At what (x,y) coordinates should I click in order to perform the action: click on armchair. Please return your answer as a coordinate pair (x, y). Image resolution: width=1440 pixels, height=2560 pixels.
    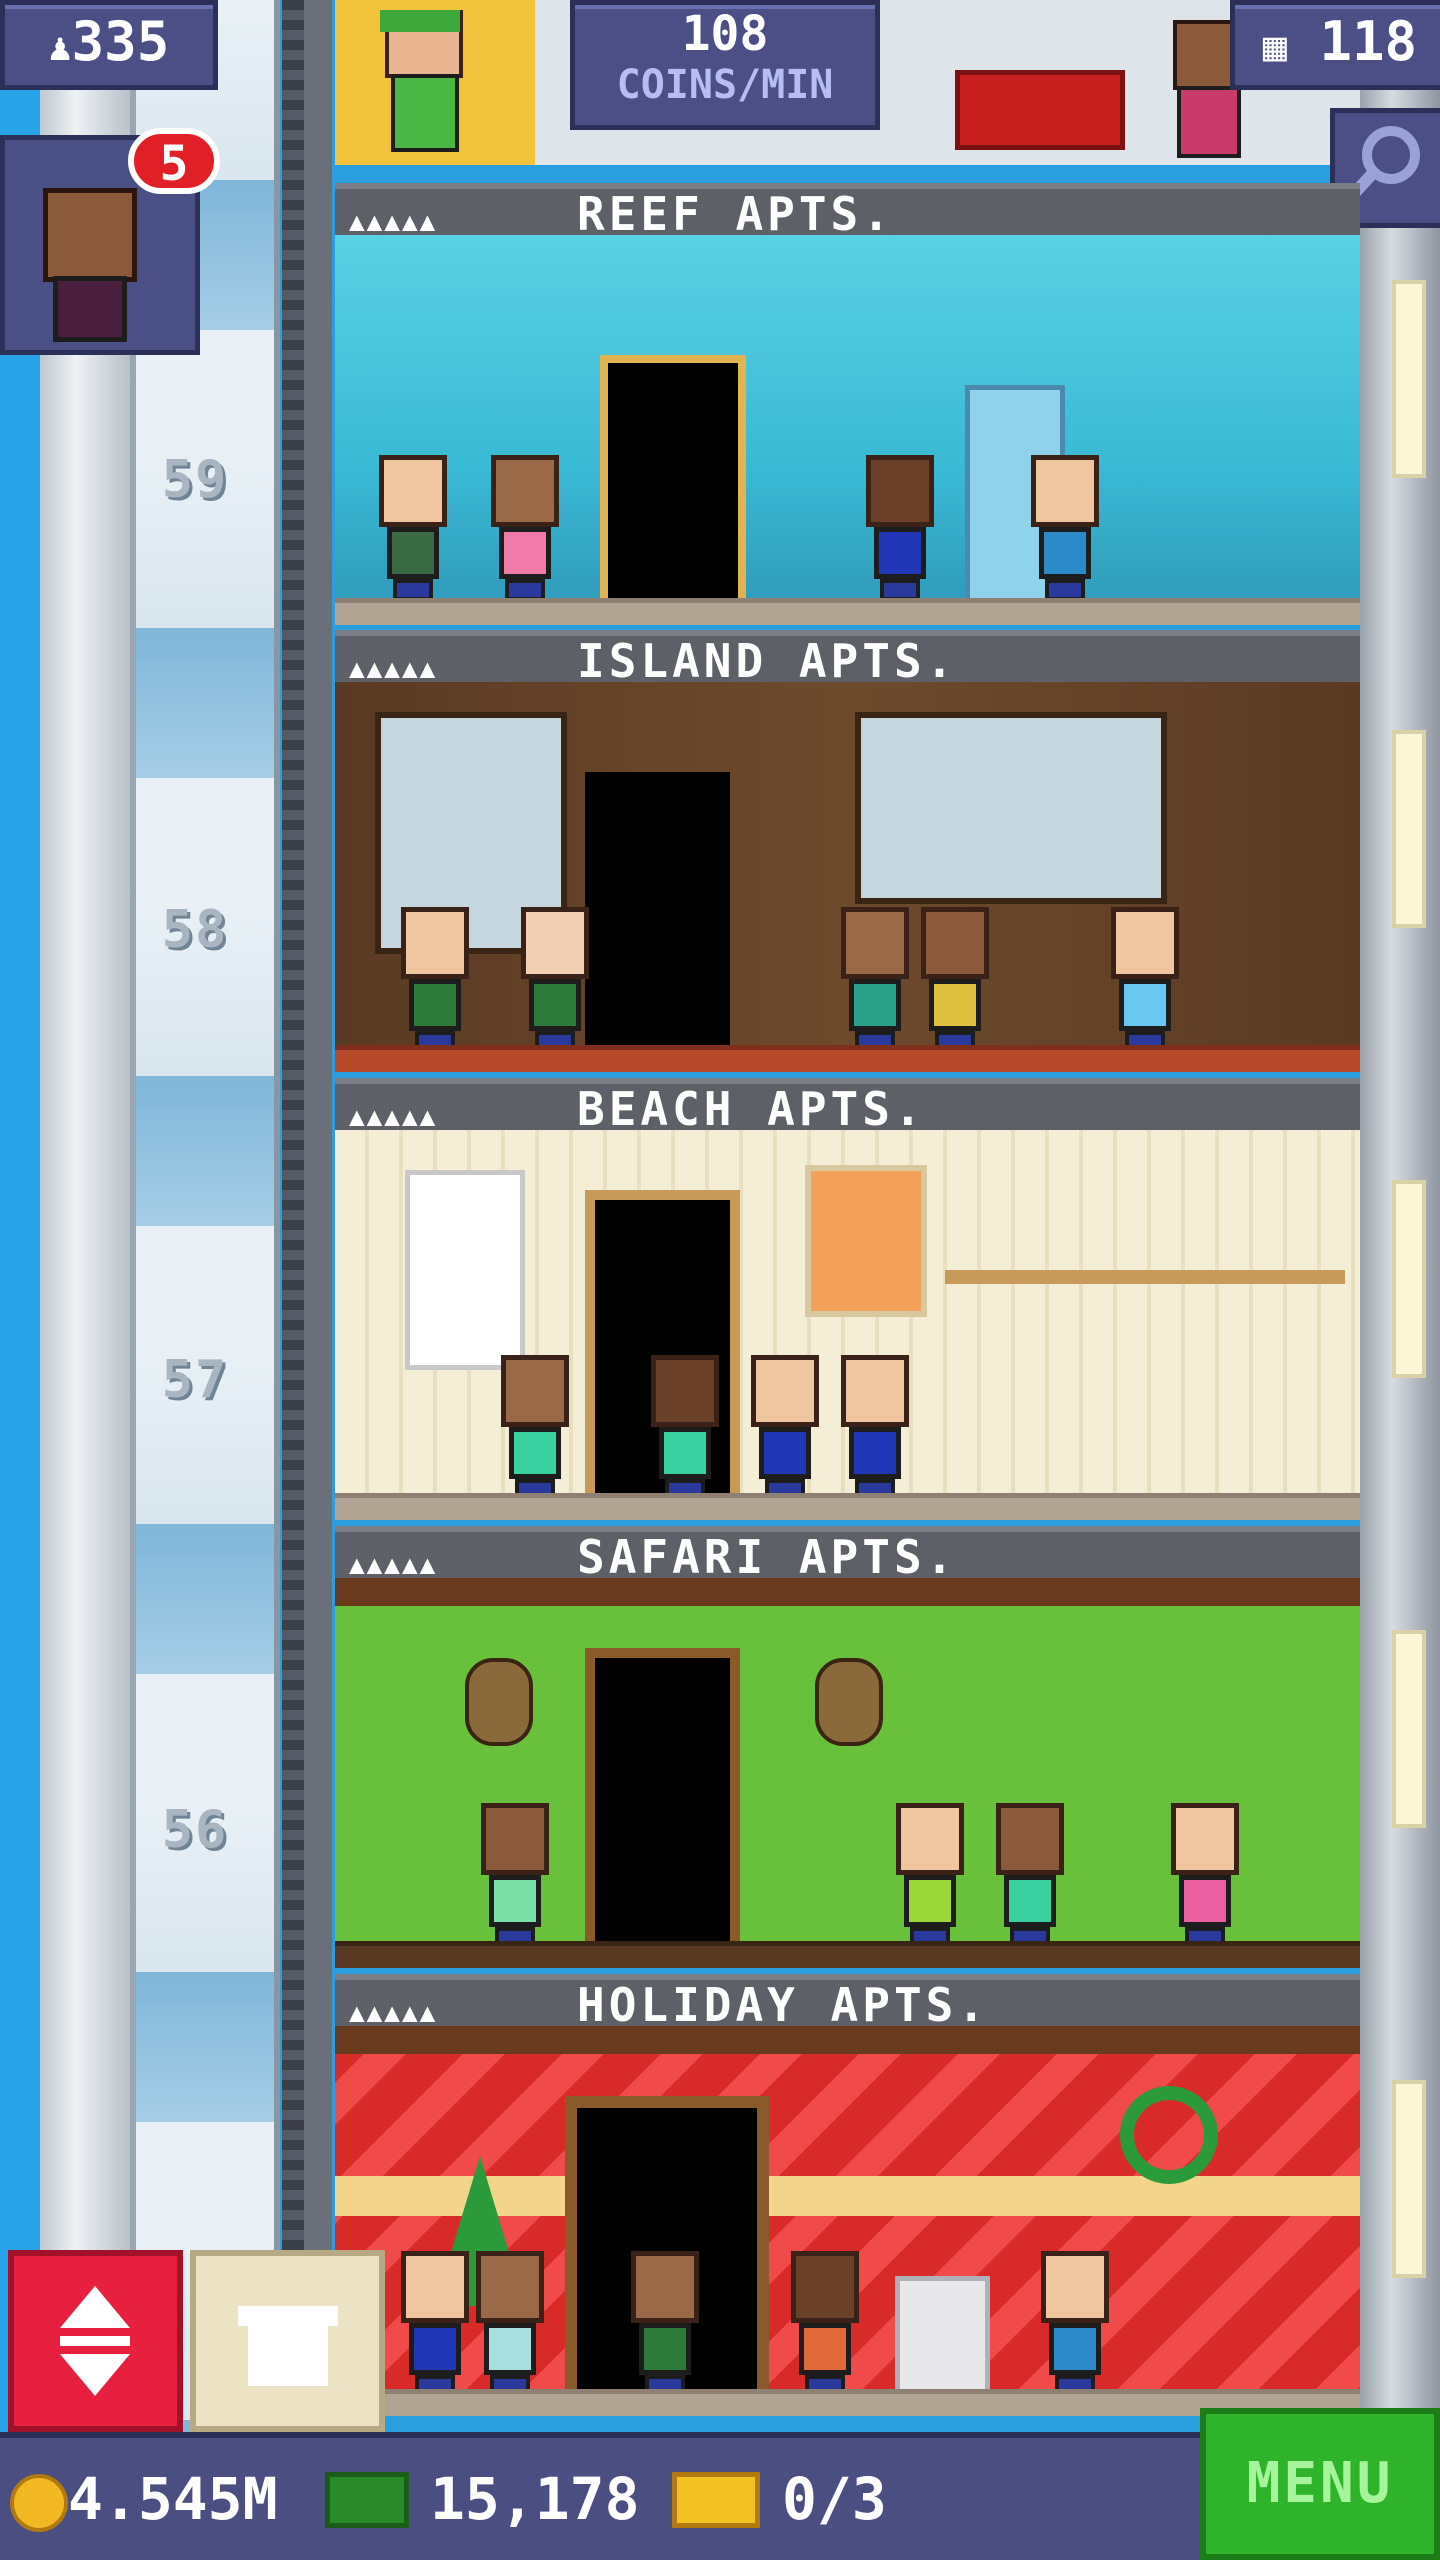
    Looking at the image, I should click on (942, 2341).